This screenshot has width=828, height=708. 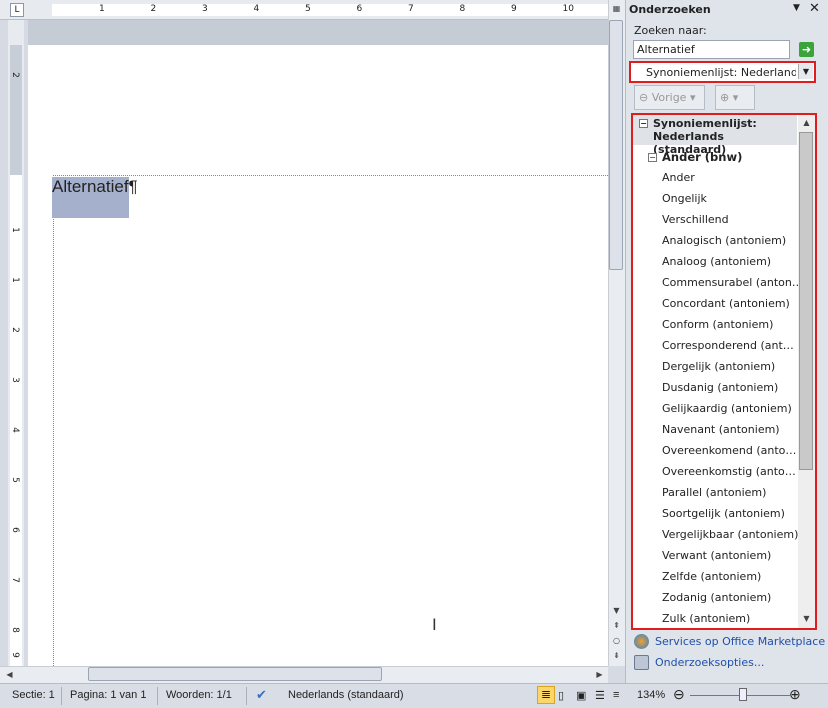 I want to click on result-item: Parallel (antoniem), so click(x=714, y=492).